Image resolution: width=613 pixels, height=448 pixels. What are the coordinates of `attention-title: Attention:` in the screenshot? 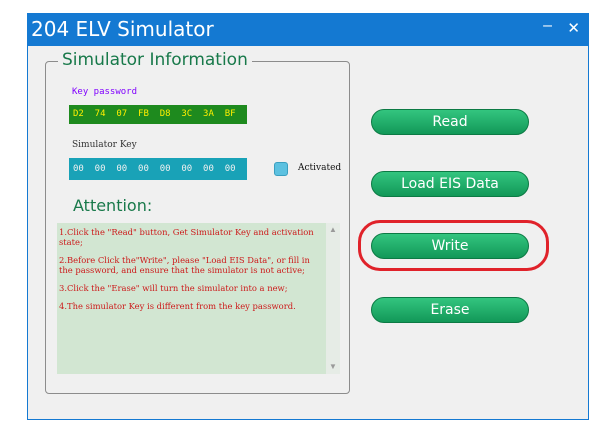 It's located at (113, 205).